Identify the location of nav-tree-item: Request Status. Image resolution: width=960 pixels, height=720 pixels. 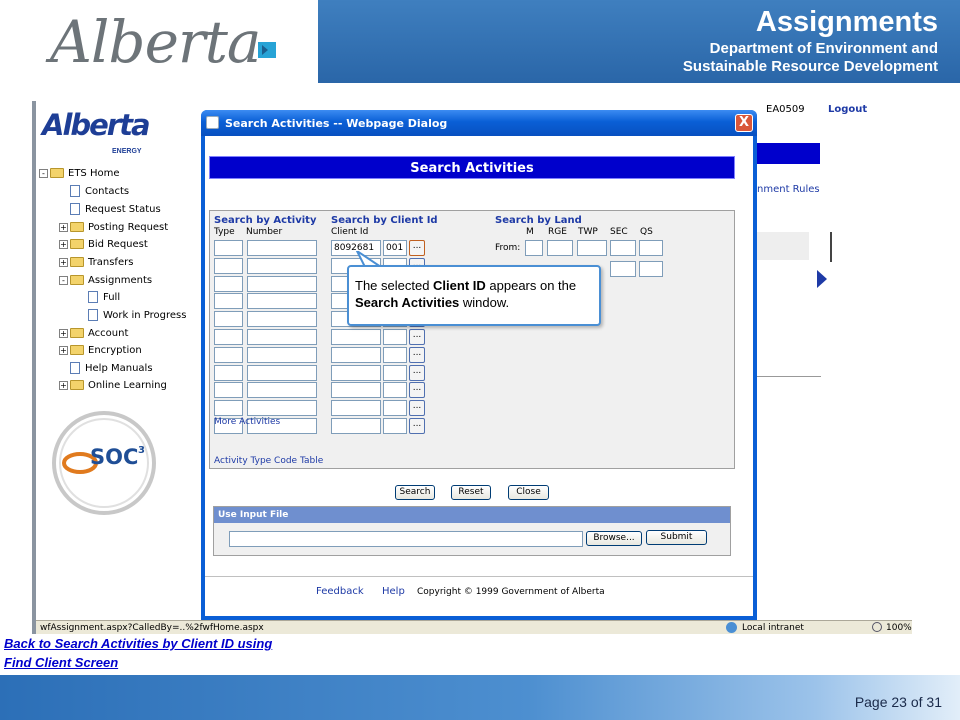
(110, 209).